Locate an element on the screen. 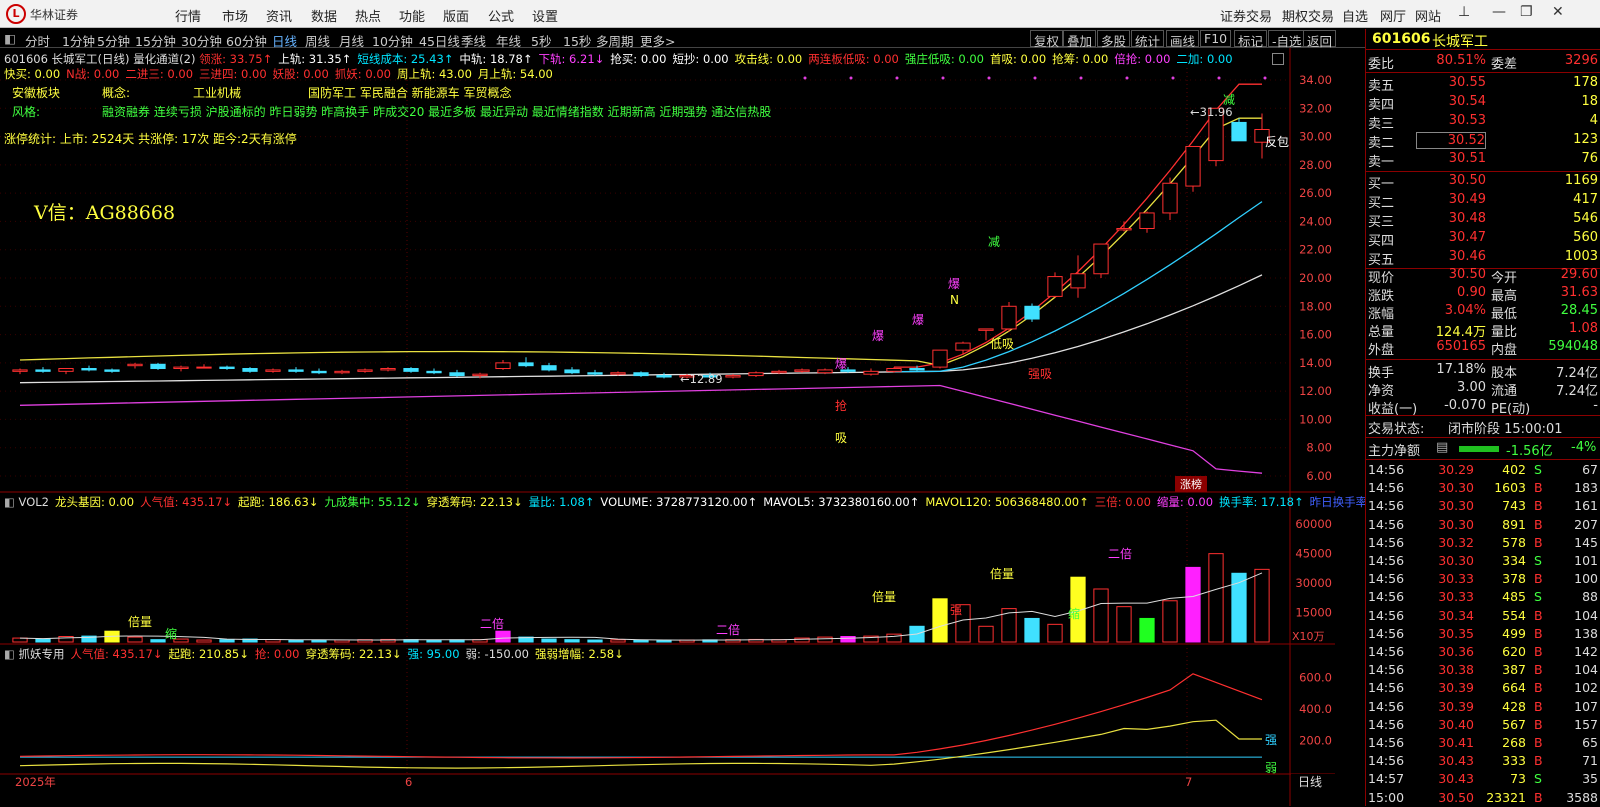 This screenshot has width=1600, height=807. menu-5: 功能 is located at coordinates (412, 15).